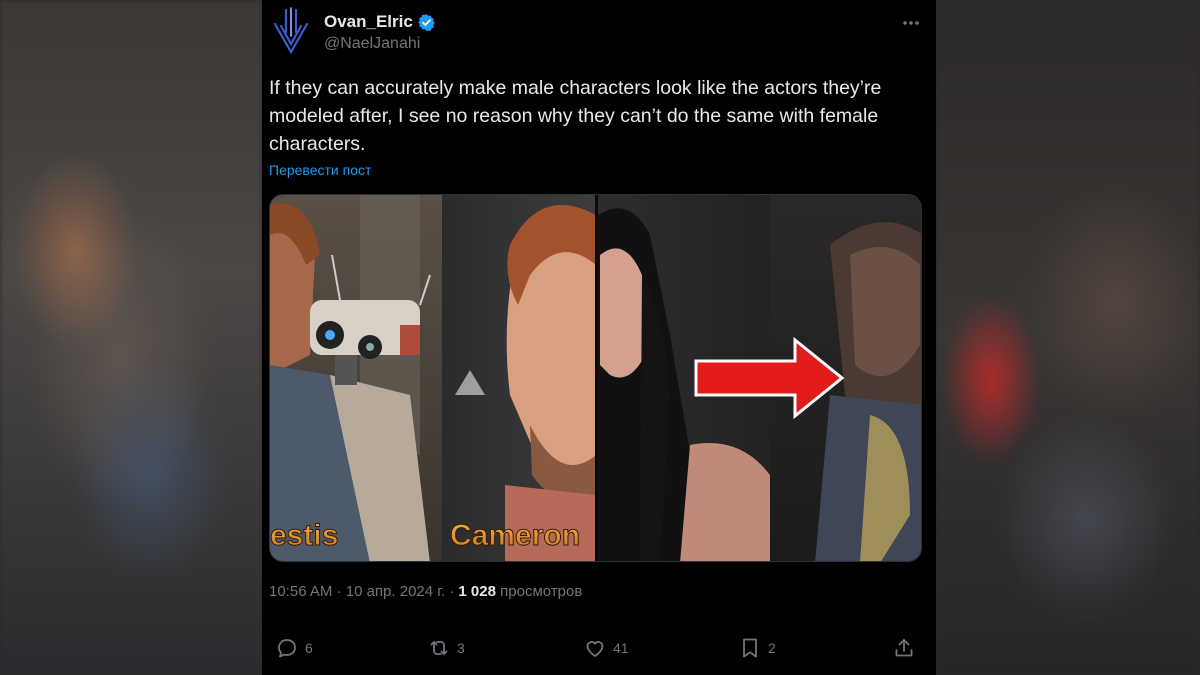 The image size is (1200, 675). I want to click on tweet-time: 10:56 AM, so click(300, 591).